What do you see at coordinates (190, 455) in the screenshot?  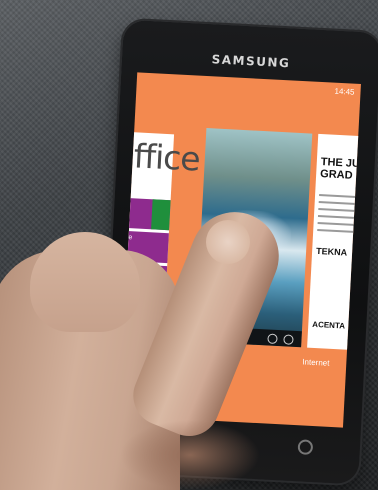 I see `thumb` at bounding box center [190, 455].